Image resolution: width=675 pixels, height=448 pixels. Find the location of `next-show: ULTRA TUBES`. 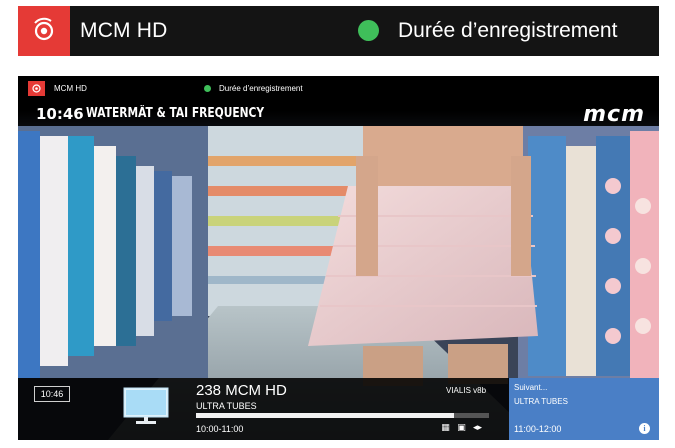

next-show: ULTRA TUBES is located at coordinates (541, 401).